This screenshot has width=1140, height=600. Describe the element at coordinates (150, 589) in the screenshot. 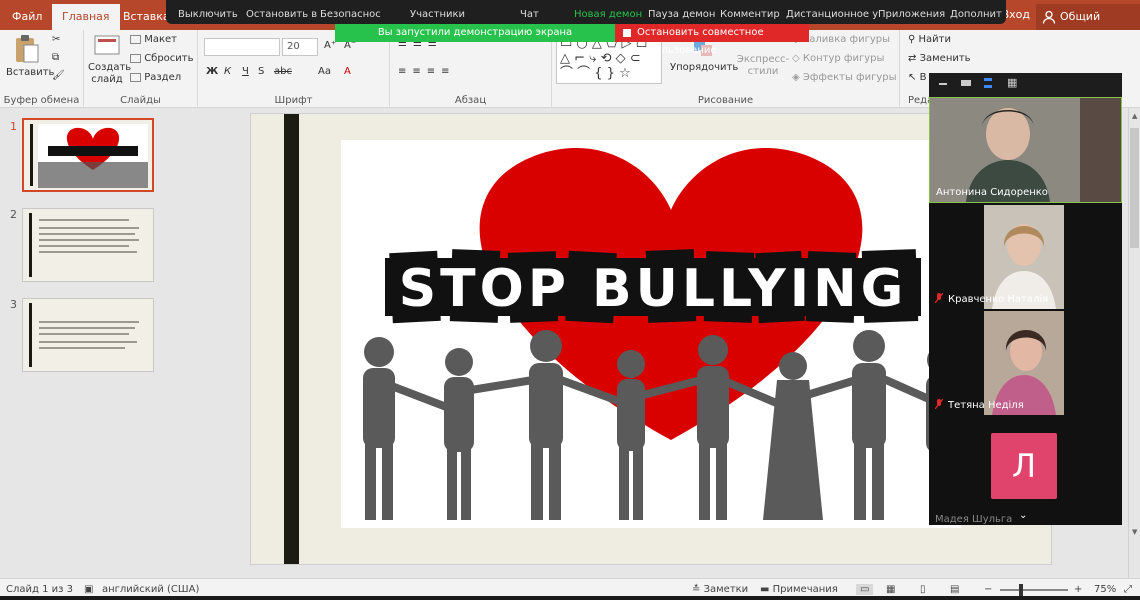

I see `language-indicator: английский (США)` at that location.